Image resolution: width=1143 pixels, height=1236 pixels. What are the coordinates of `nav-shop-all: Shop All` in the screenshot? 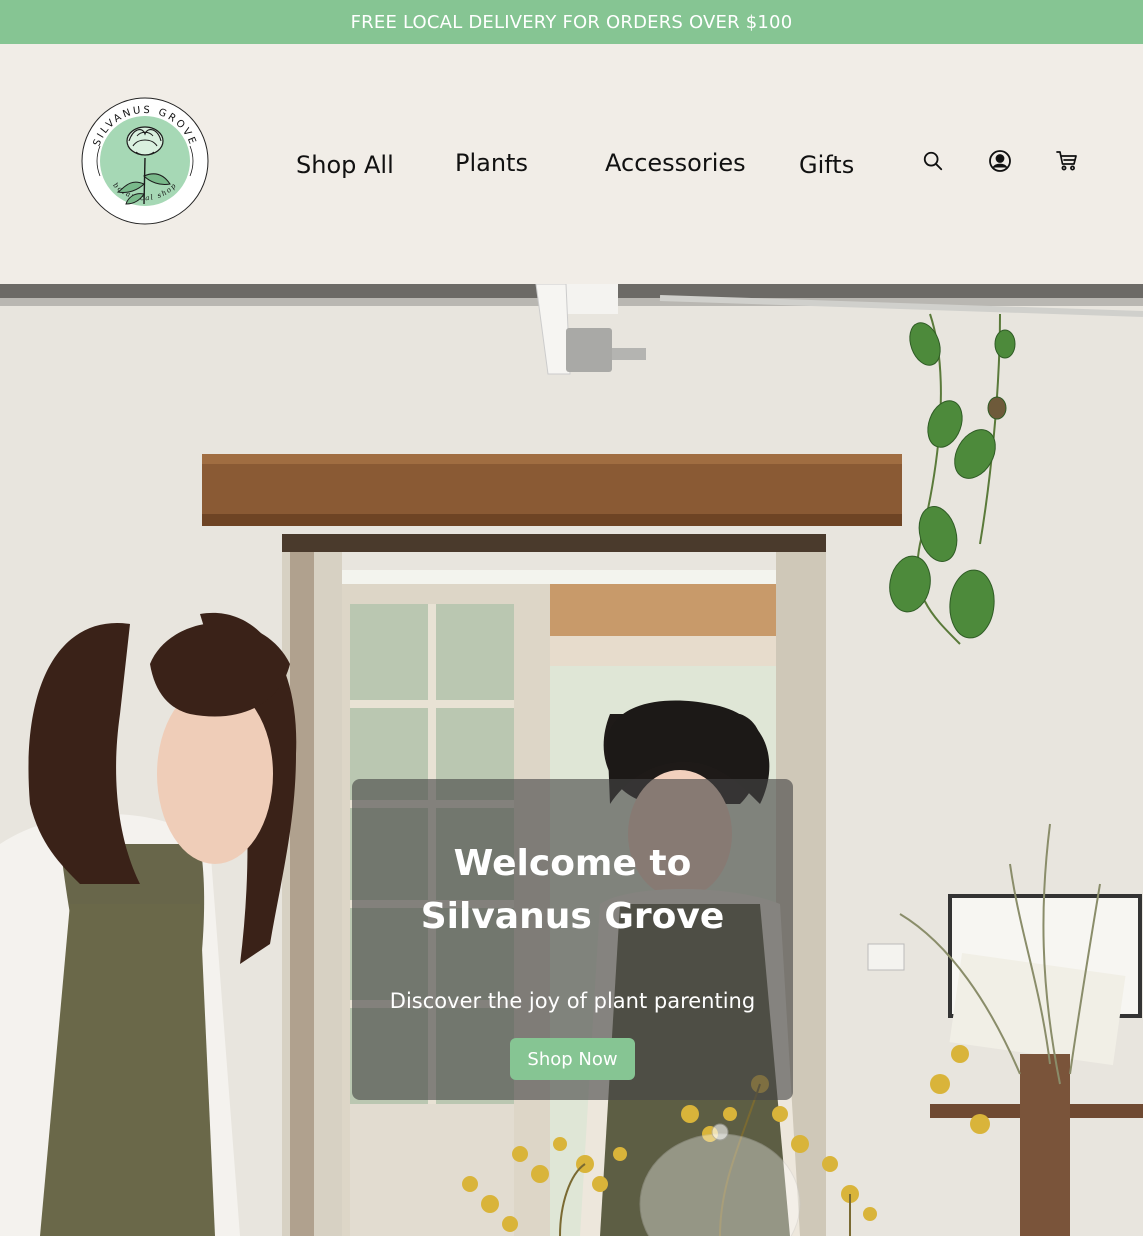 It's located at (345, 165).